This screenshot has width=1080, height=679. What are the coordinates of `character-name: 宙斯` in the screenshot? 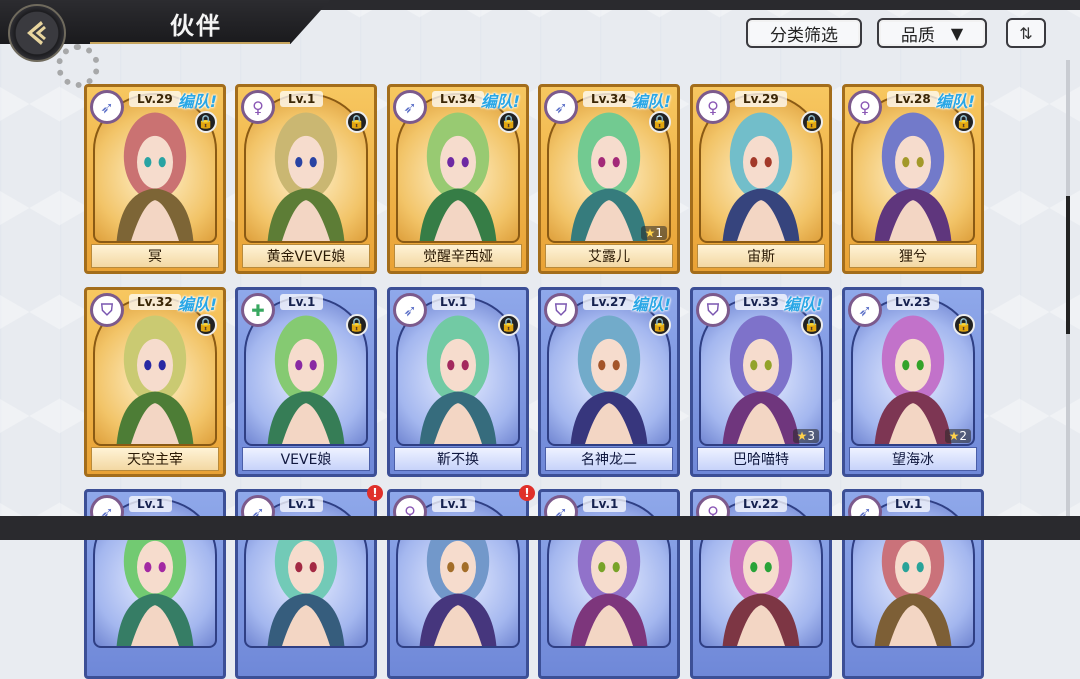 It's located at (761, 256).